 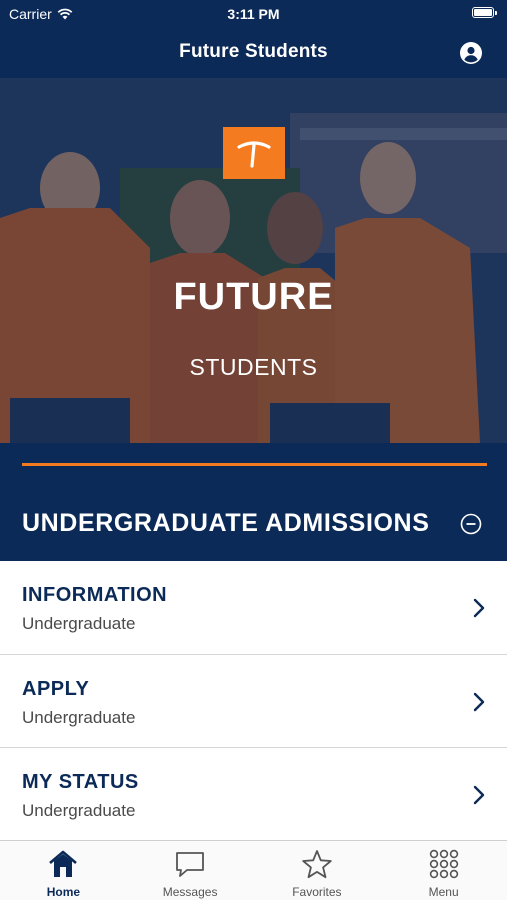 I want to click on tab-messages: Messages, so click(x=190, y=870).